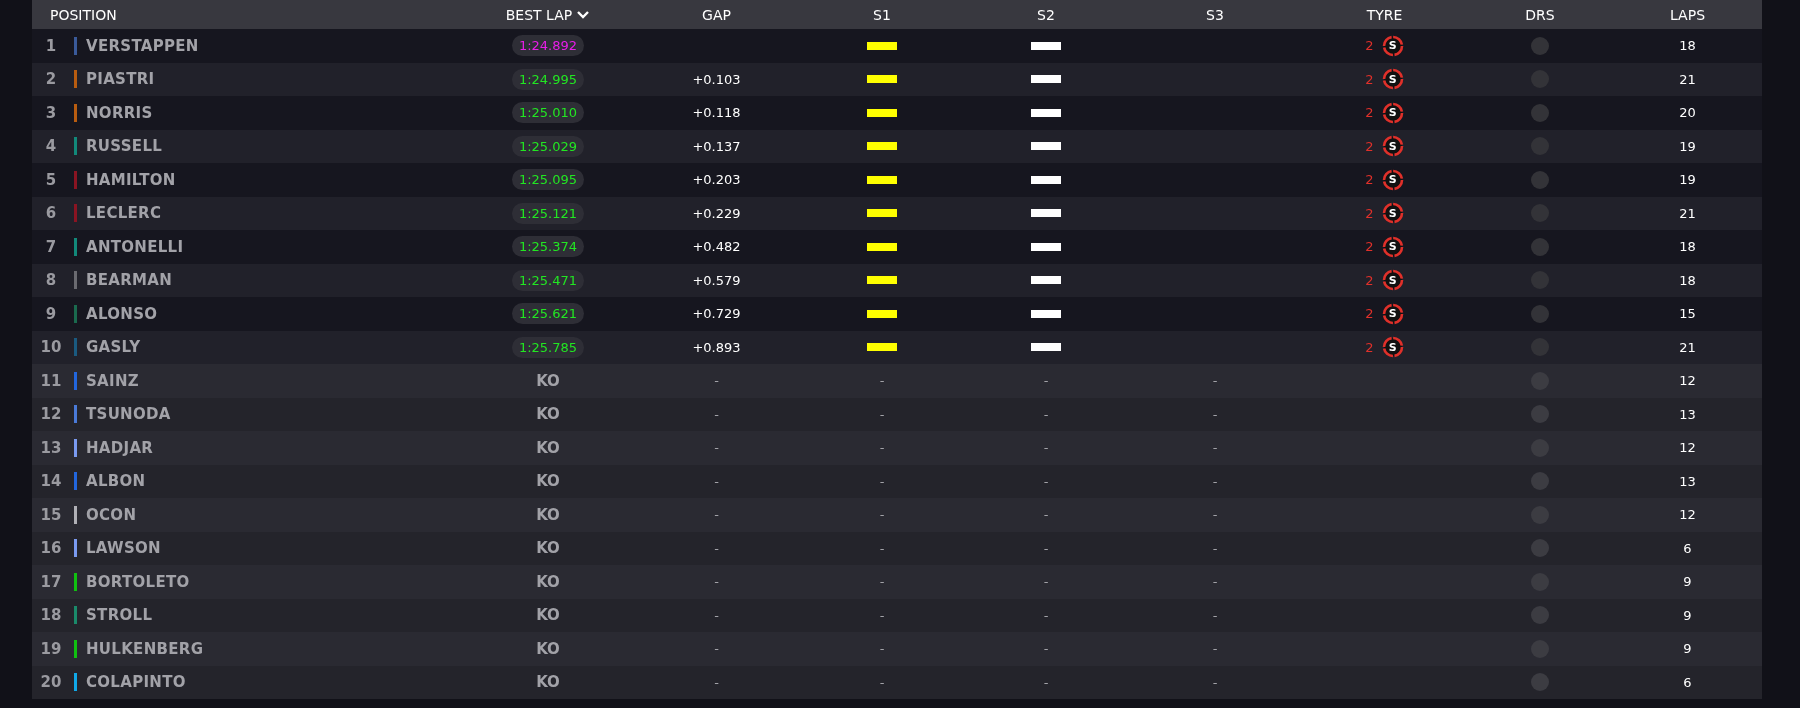 This screenshot has height=708, width=1800. What do you see at coordinates (51, 581) in the screenshot?
I see `position-number: 17` at bounding box center [51, 581].